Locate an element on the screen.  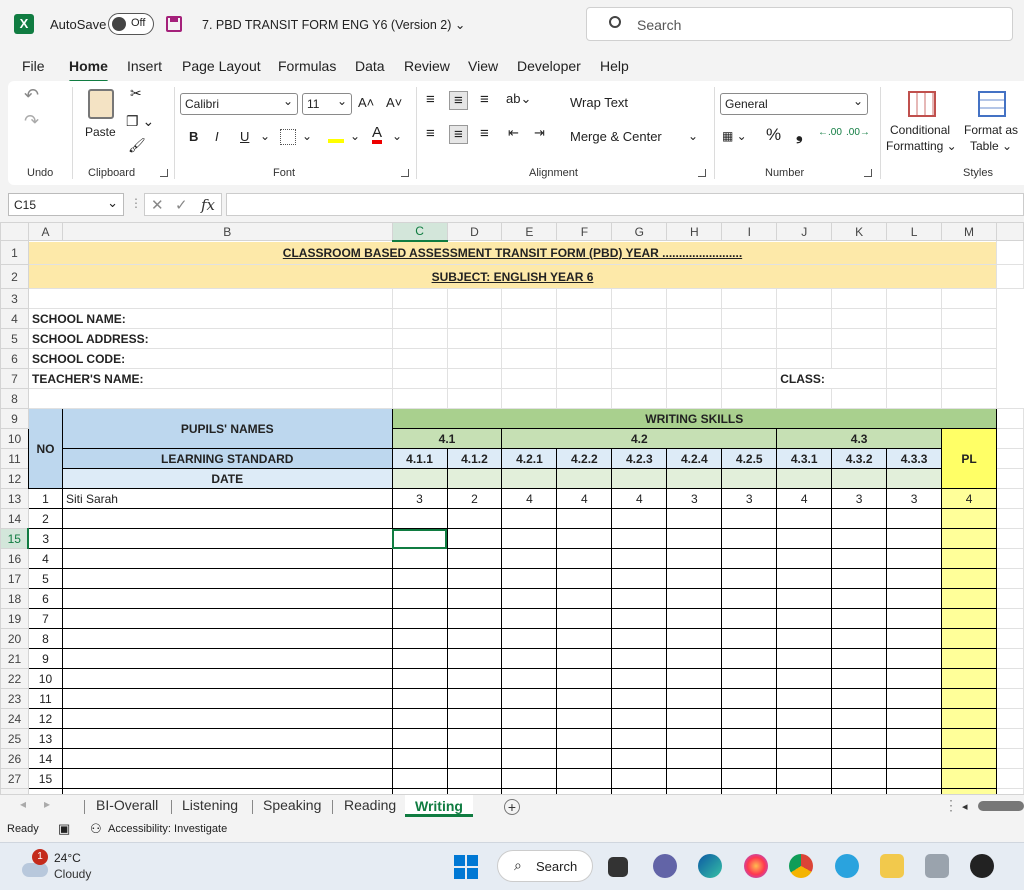
next-sheet-icon: ▸ is located at coordinates (47, 804).